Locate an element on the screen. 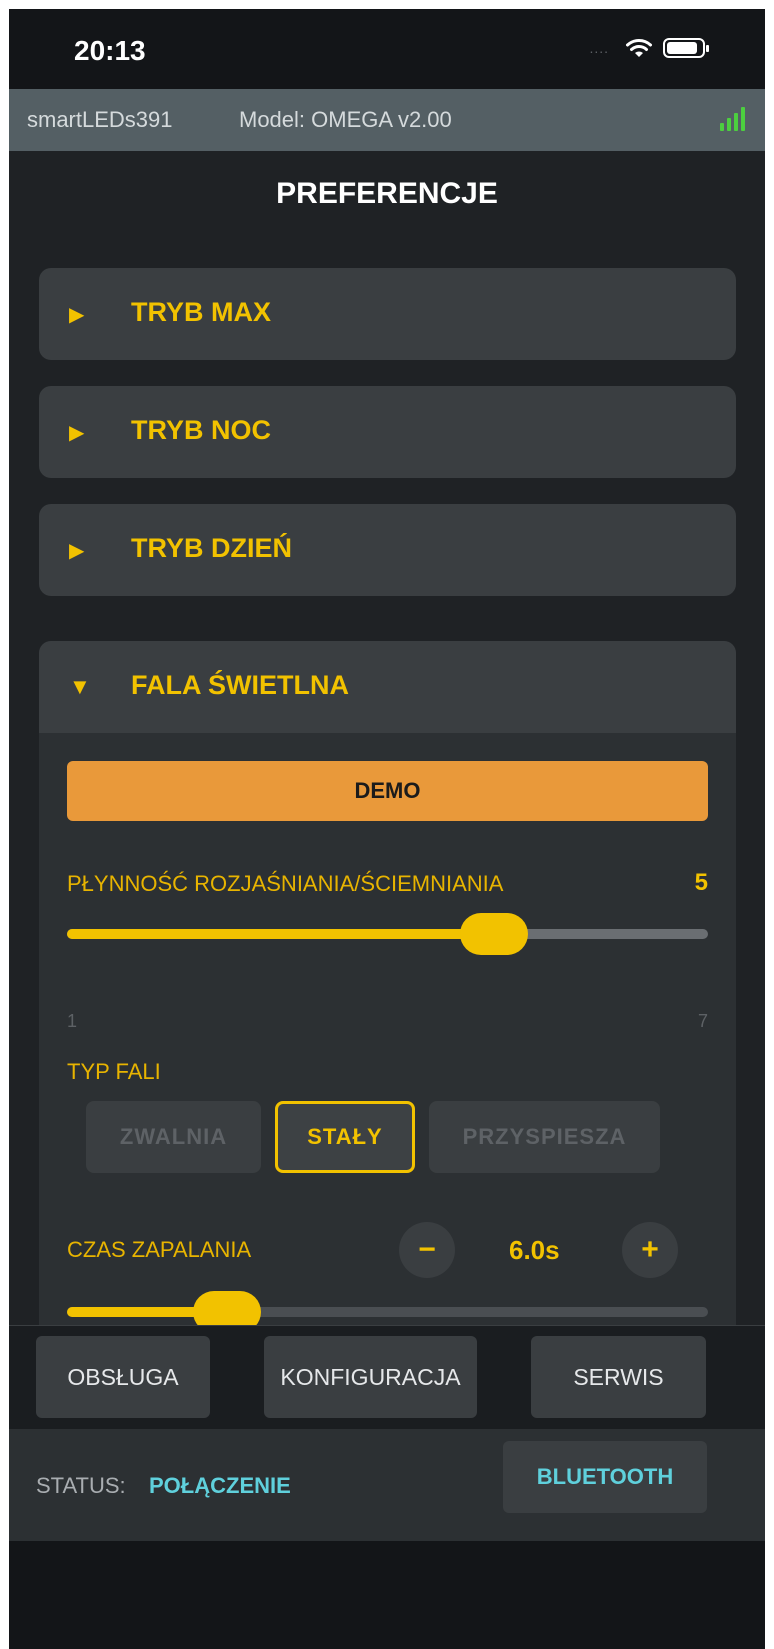  smoothness-value: 5 is located at coordinates (701, 882).